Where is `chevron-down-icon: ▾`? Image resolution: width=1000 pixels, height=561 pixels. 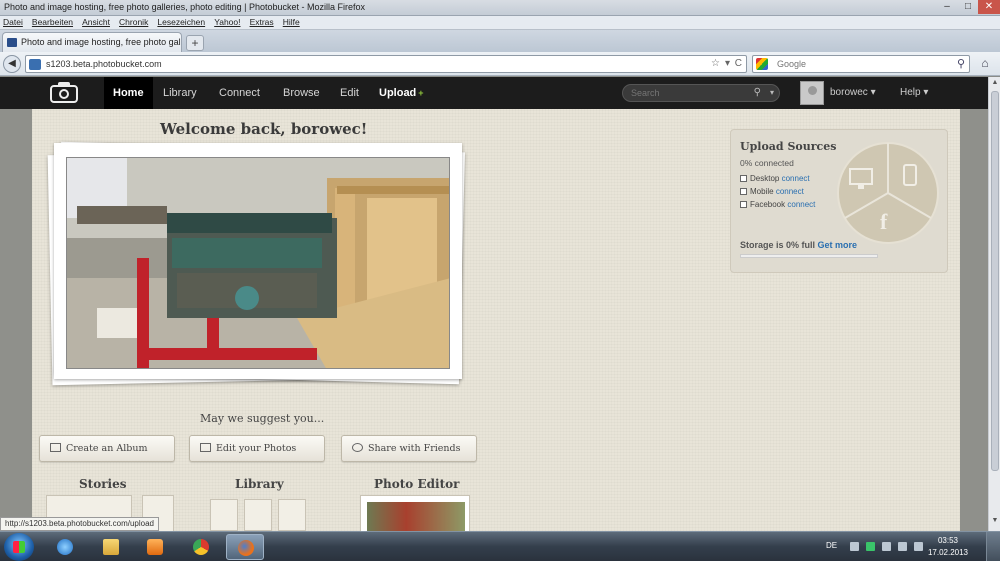
chevron-down-icon: ▾ is located at coordinates (772, 92).